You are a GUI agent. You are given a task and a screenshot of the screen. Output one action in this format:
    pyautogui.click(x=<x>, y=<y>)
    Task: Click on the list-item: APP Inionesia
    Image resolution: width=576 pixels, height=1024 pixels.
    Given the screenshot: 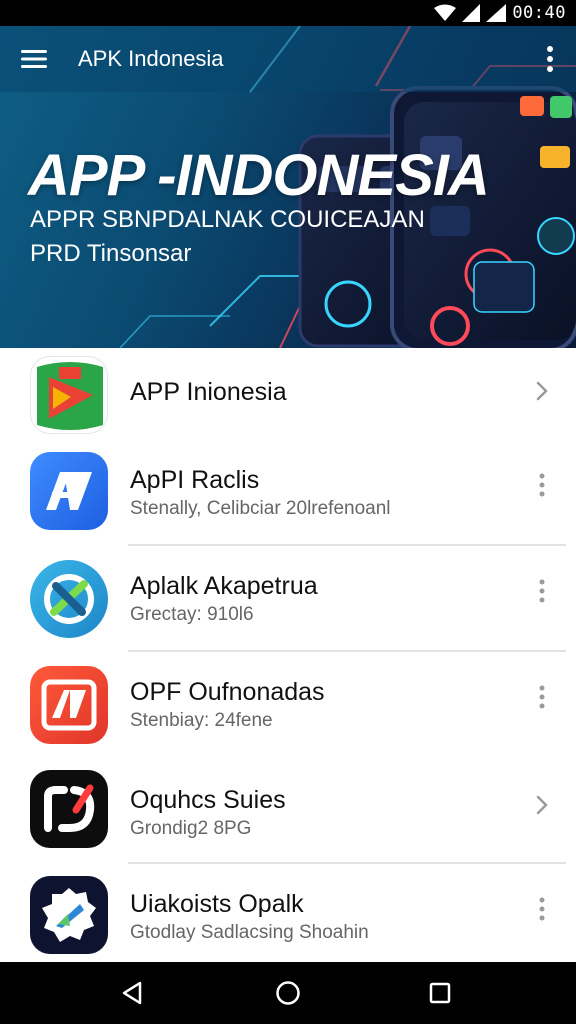 What is the action you would take?
    pyautogui.click(x=288, y=401)
    